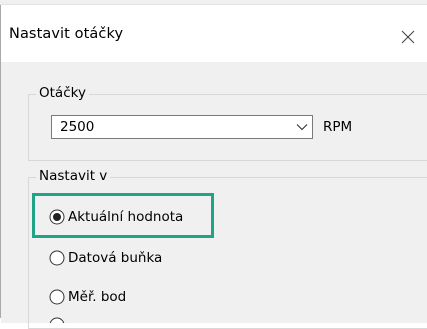  What do you see at coordinates (64, 319) in the screenshot?
I see `radio-partially-visible` at bounding box center [64, 319].